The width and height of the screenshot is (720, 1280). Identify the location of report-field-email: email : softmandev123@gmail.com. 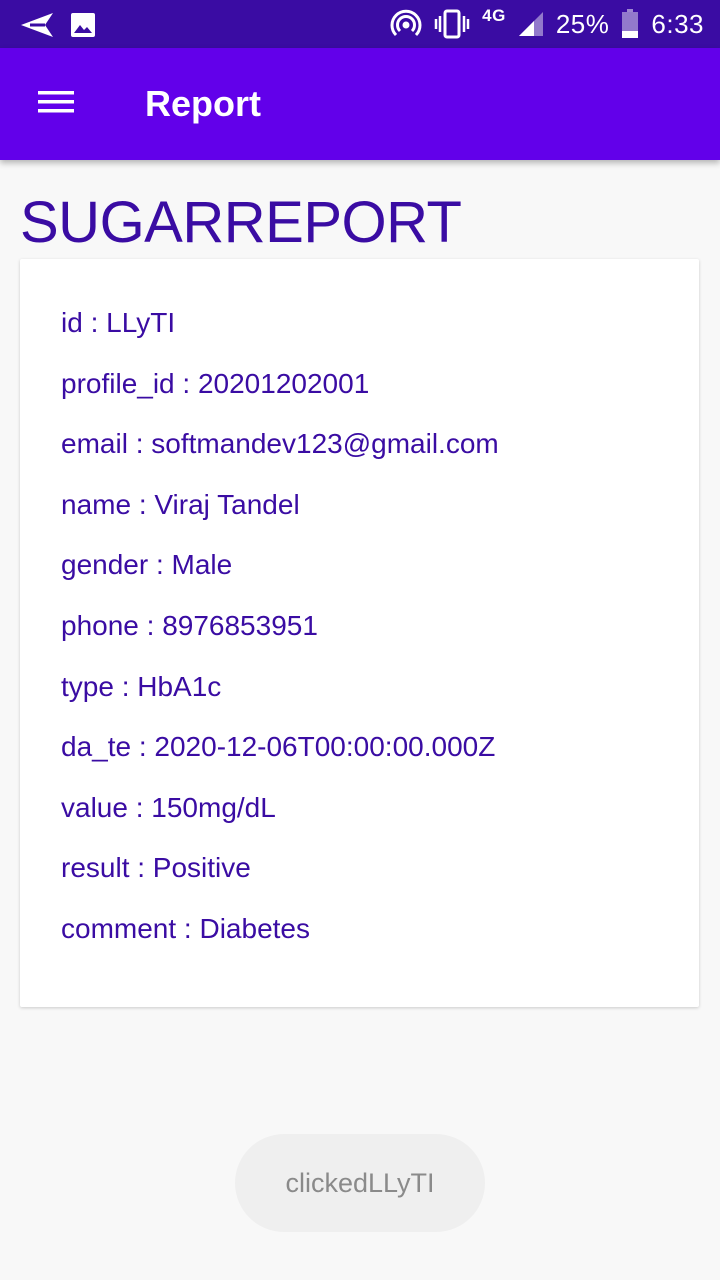
(280, 443).